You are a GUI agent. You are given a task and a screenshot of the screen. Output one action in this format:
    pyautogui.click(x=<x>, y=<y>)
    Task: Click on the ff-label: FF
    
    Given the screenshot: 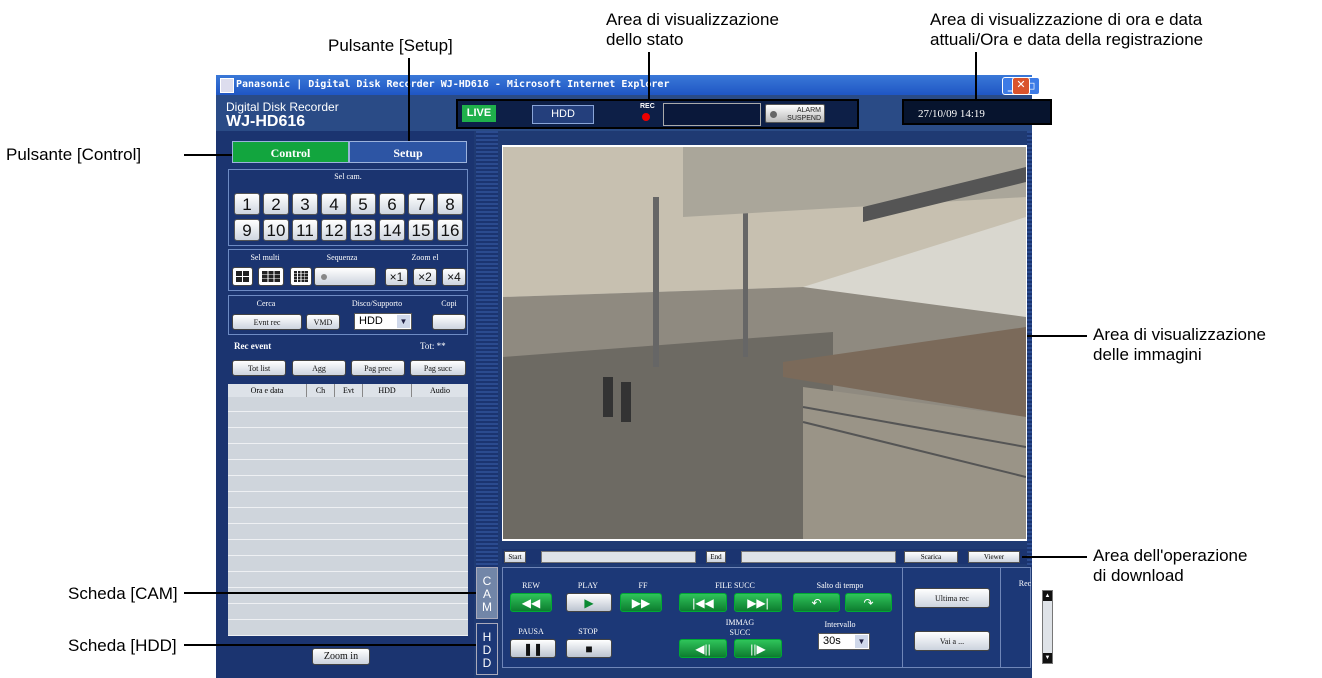 What is the action you would take?
    pyautogui.click(x=643, y=585)
    